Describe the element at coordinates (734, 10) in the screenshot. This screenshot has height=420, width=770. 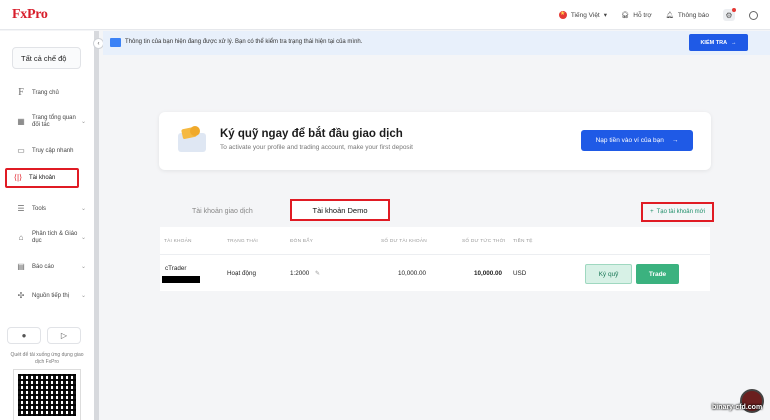
I see `notification-dot` at that location.